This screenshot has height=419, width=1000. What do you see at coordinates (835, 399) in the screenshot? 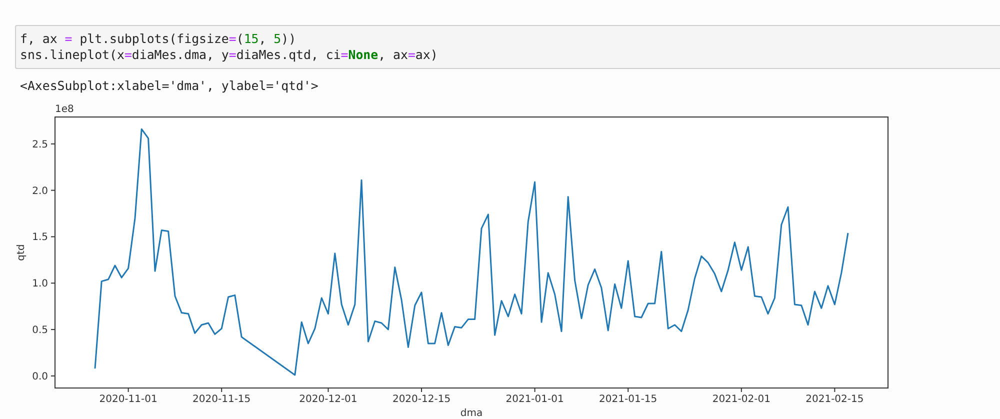
I see `x-tick-label: 2021-02-15` at bounding box center [835, 399].